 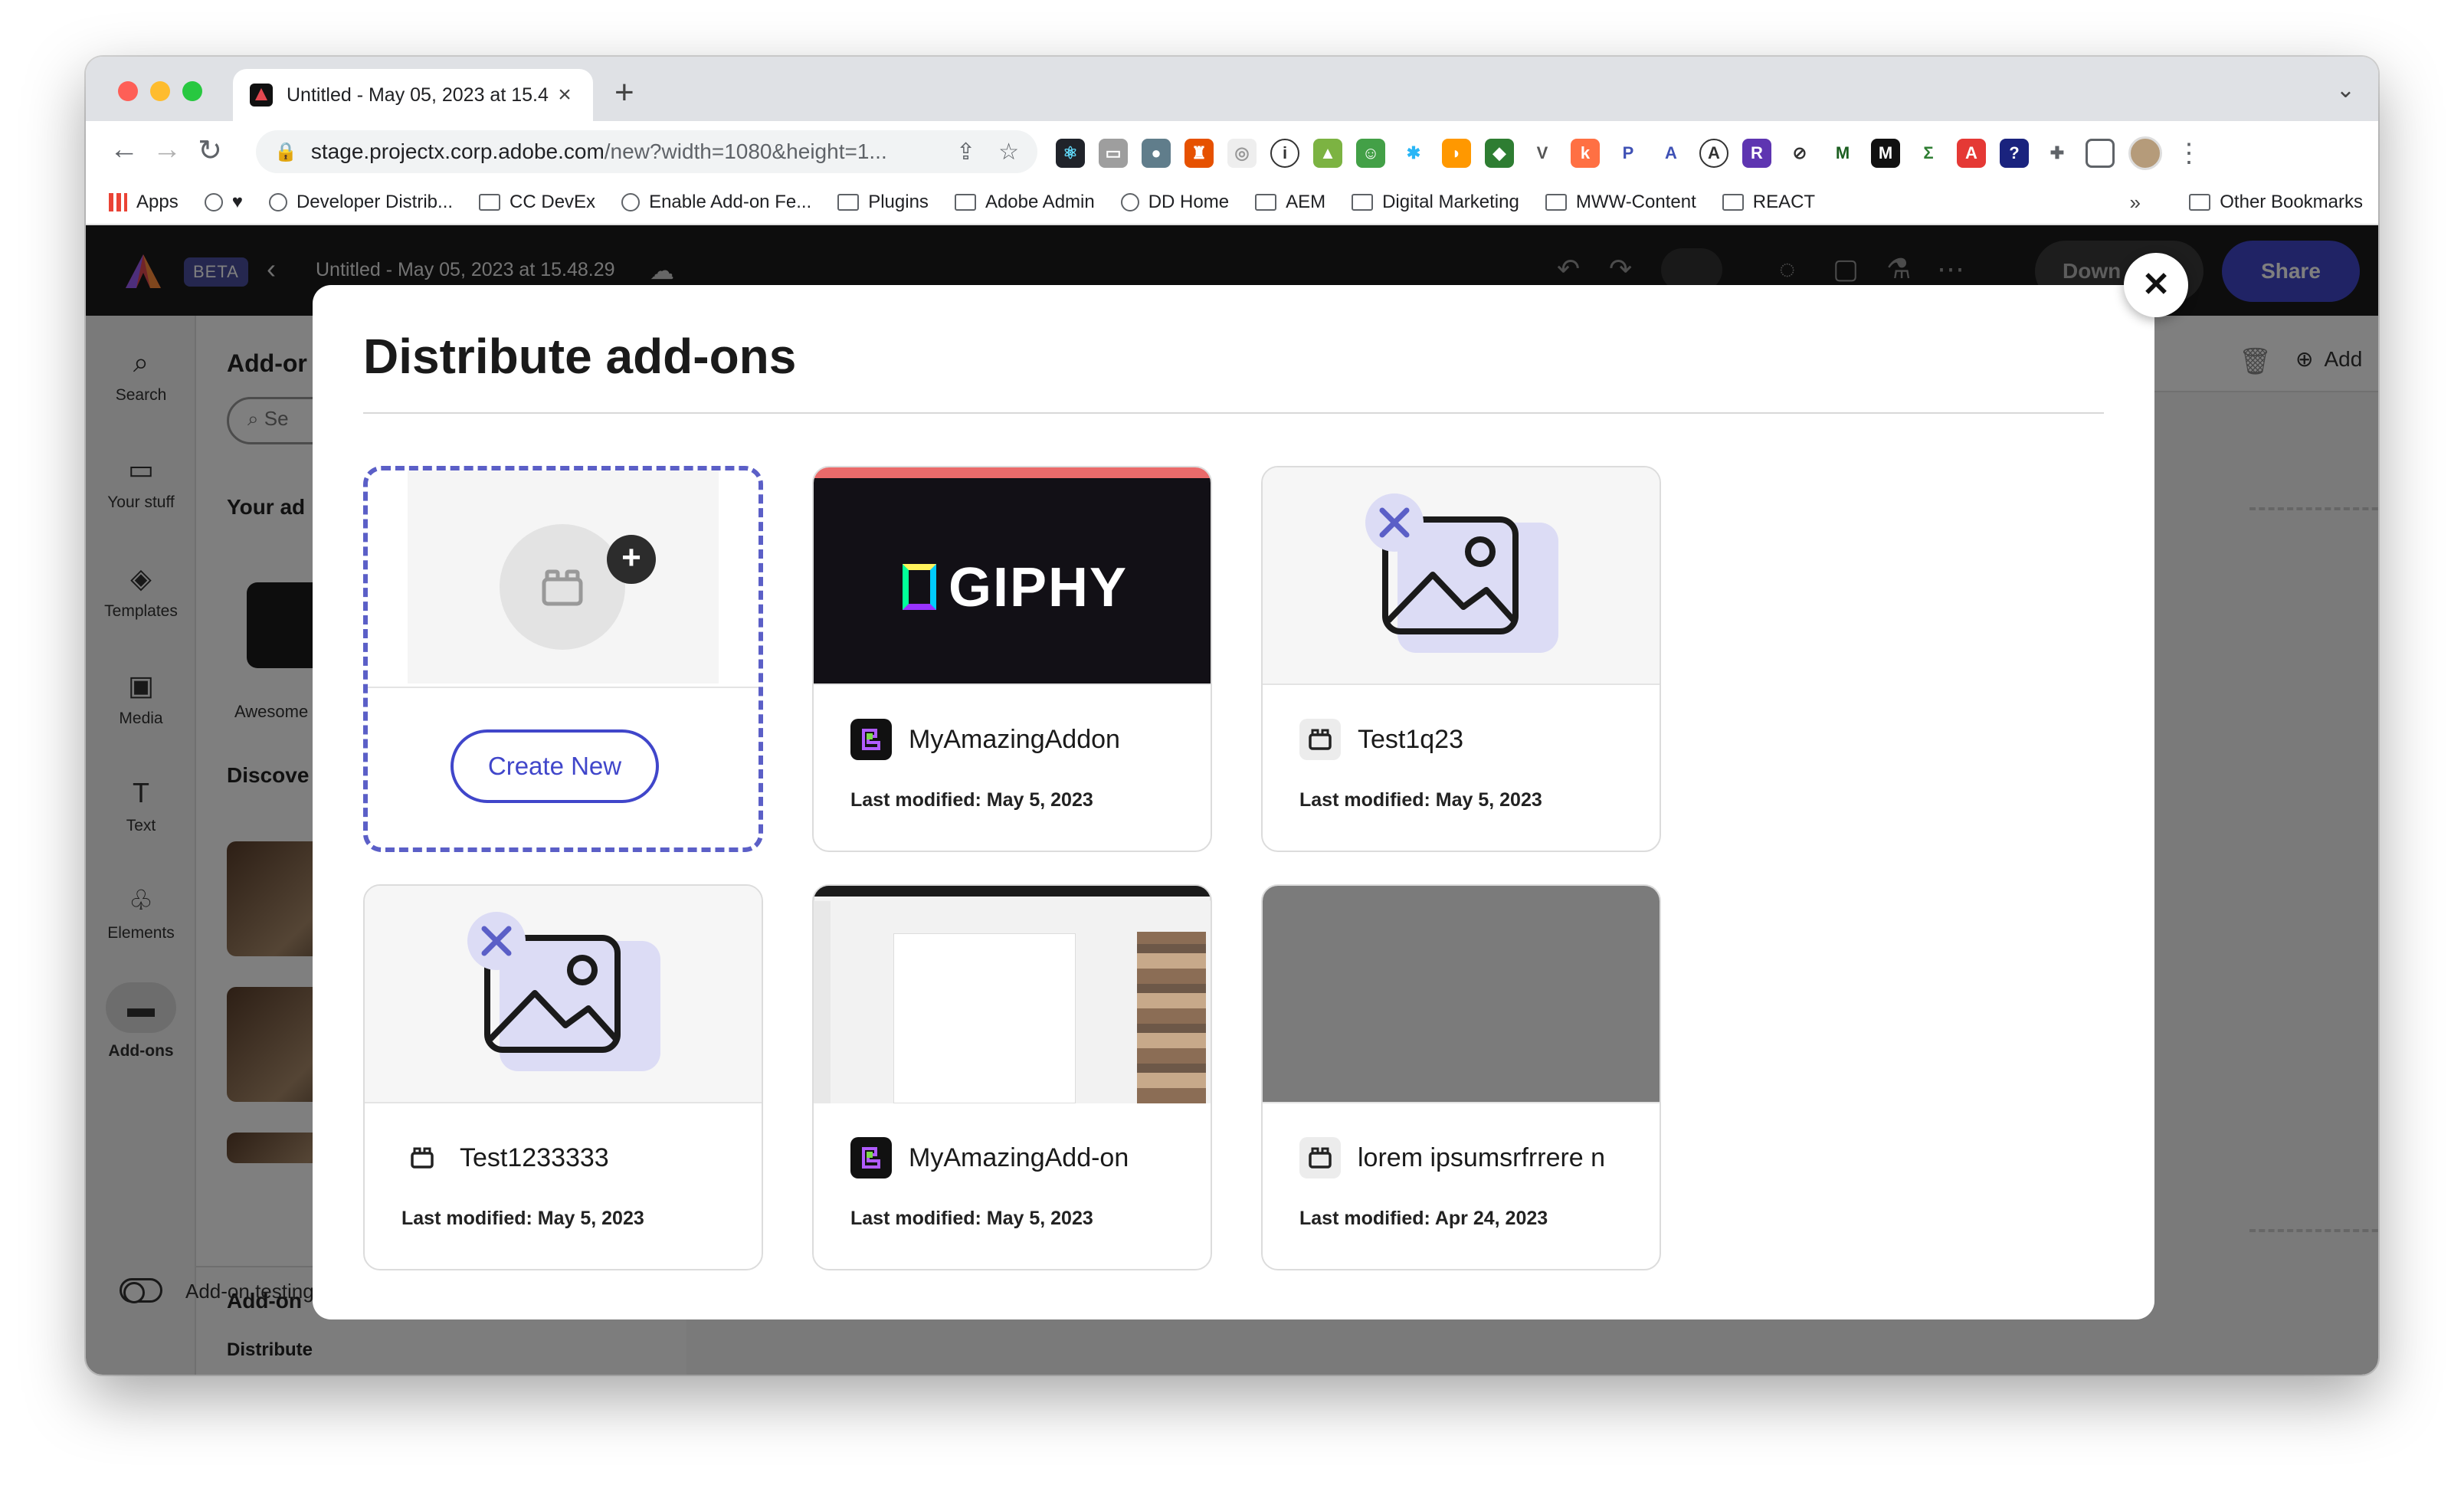 What do you see at coordinates (1468, 739) in the screenshot?
I see `addon-name-row: Test1q23` at bounding box center [1468, 739].